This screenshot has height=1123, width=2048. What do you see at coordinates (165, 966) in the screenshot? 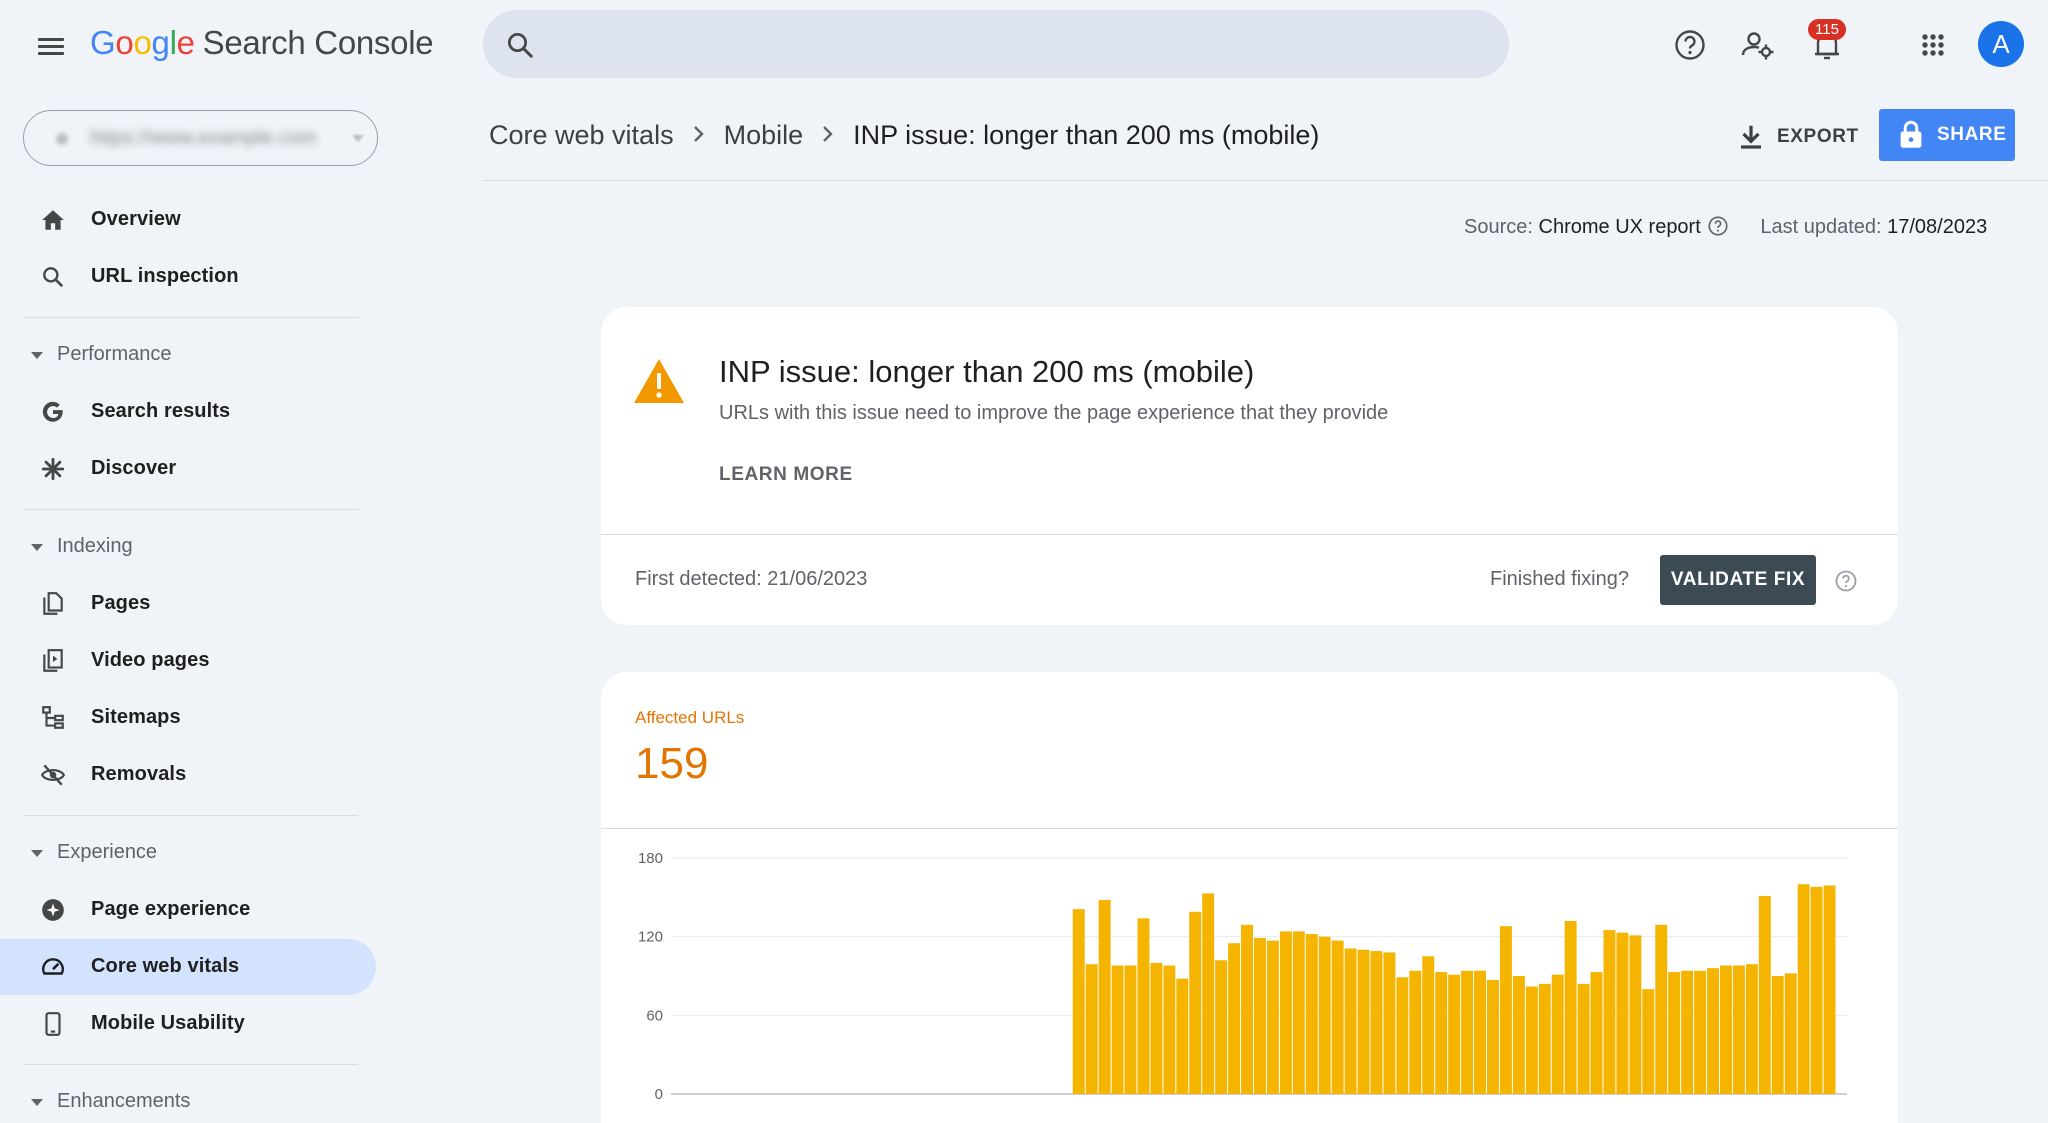
I see `sidebar-item-label: Core web vitals` at bounding box center [165, 966].